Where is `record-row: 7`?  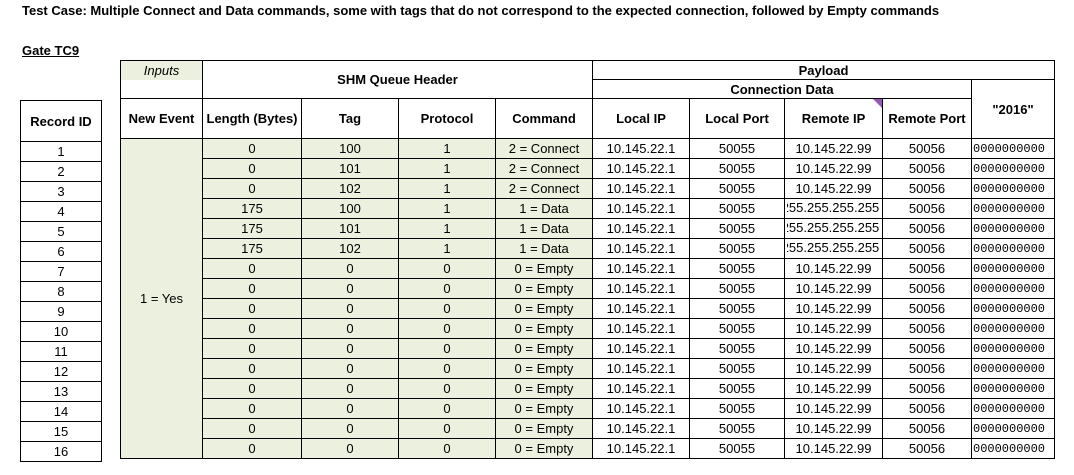 record-row: 7 is located at coordinates (61, 271).